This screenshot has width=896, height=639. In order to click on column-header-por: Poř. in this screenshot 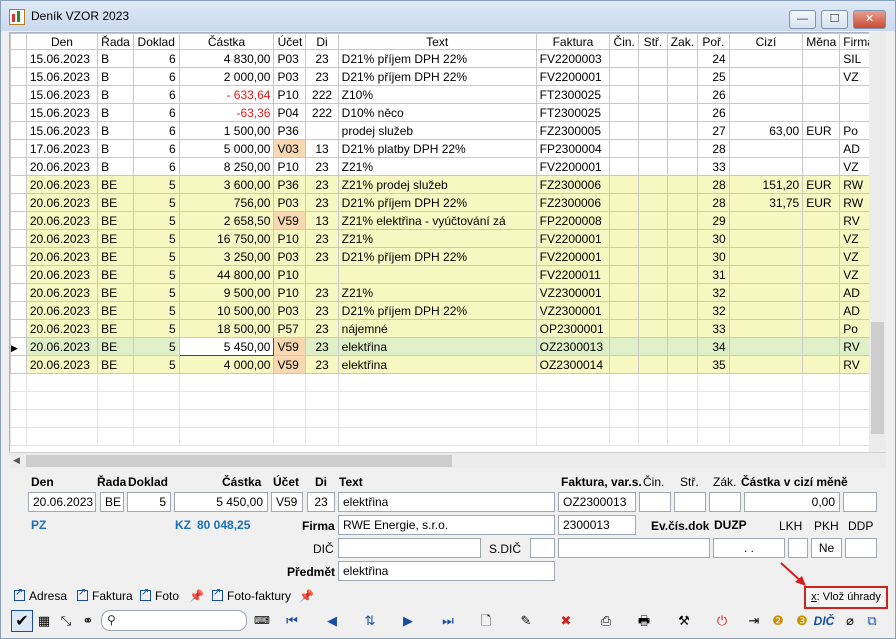, I will do `click(713, 41)`.